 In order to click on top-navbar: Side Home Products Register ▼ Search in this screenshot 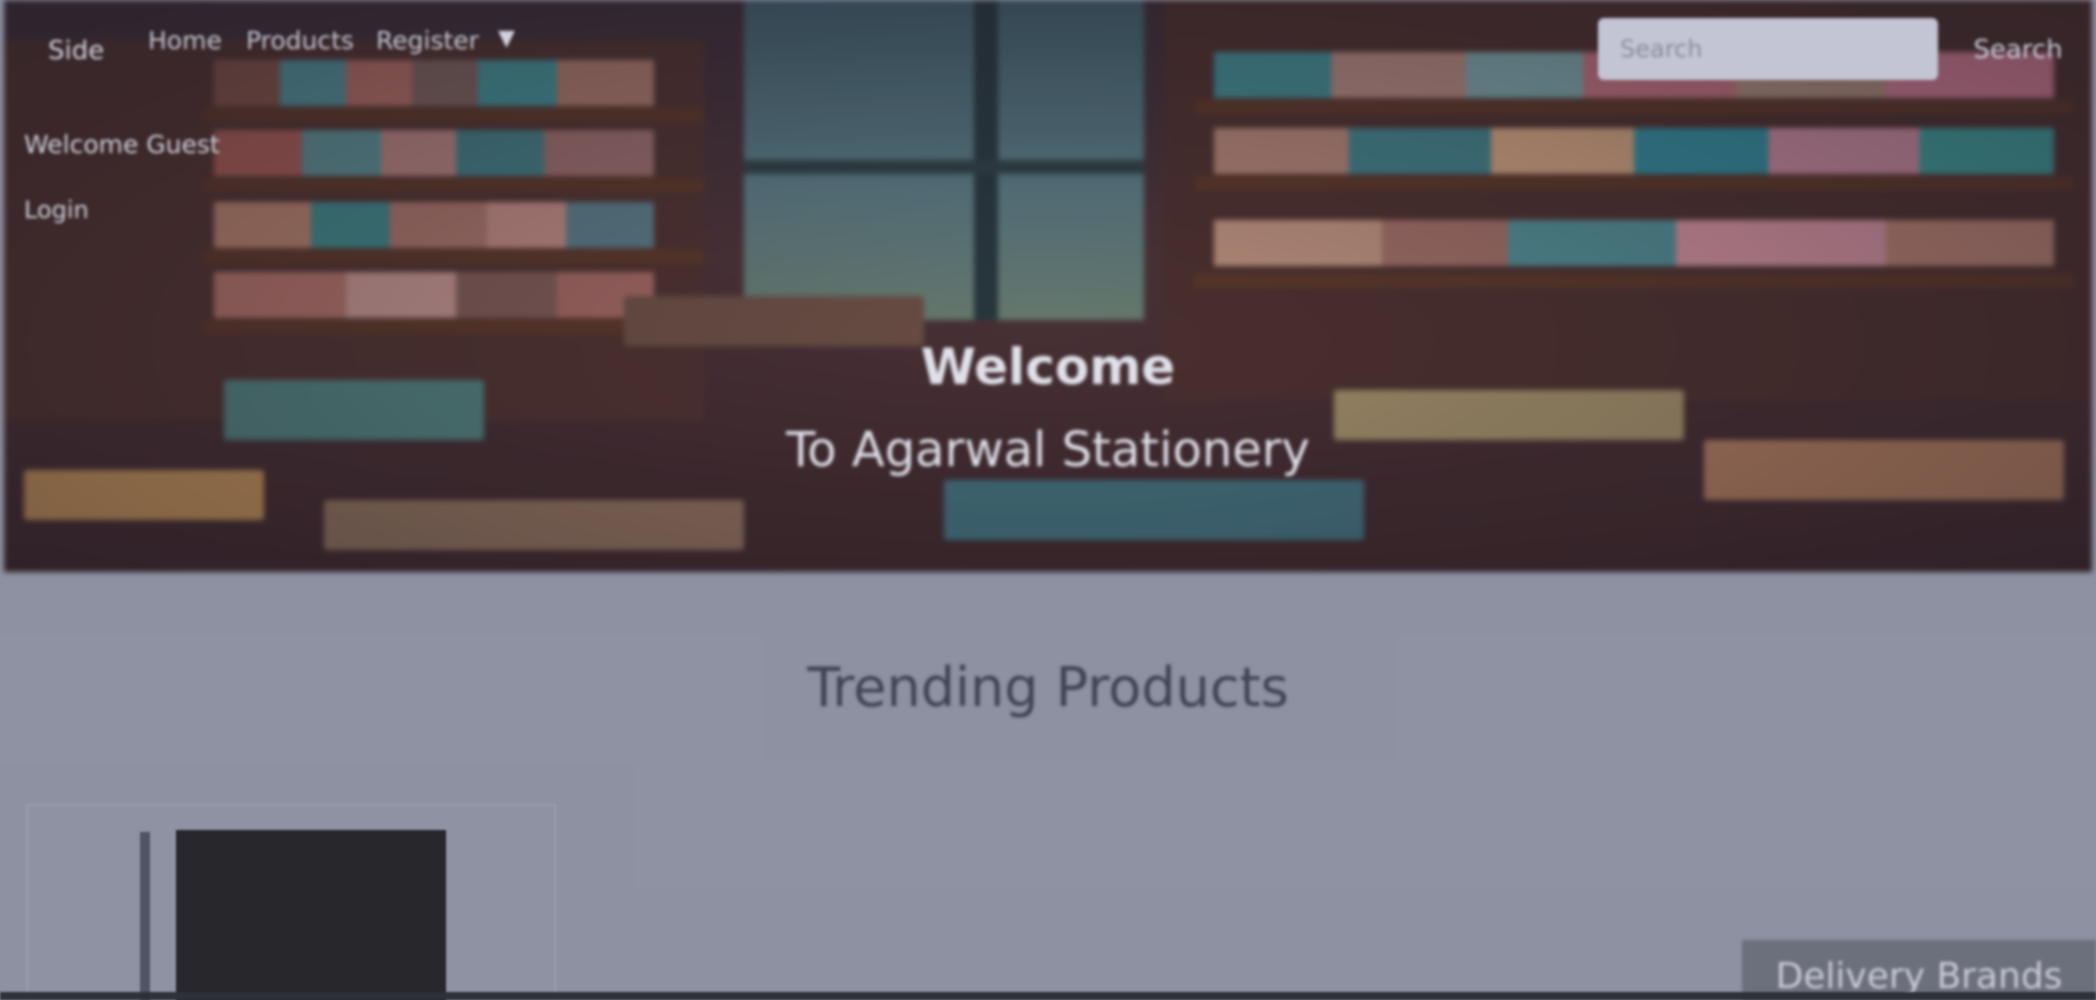, I will do `click(1048, 40)`.